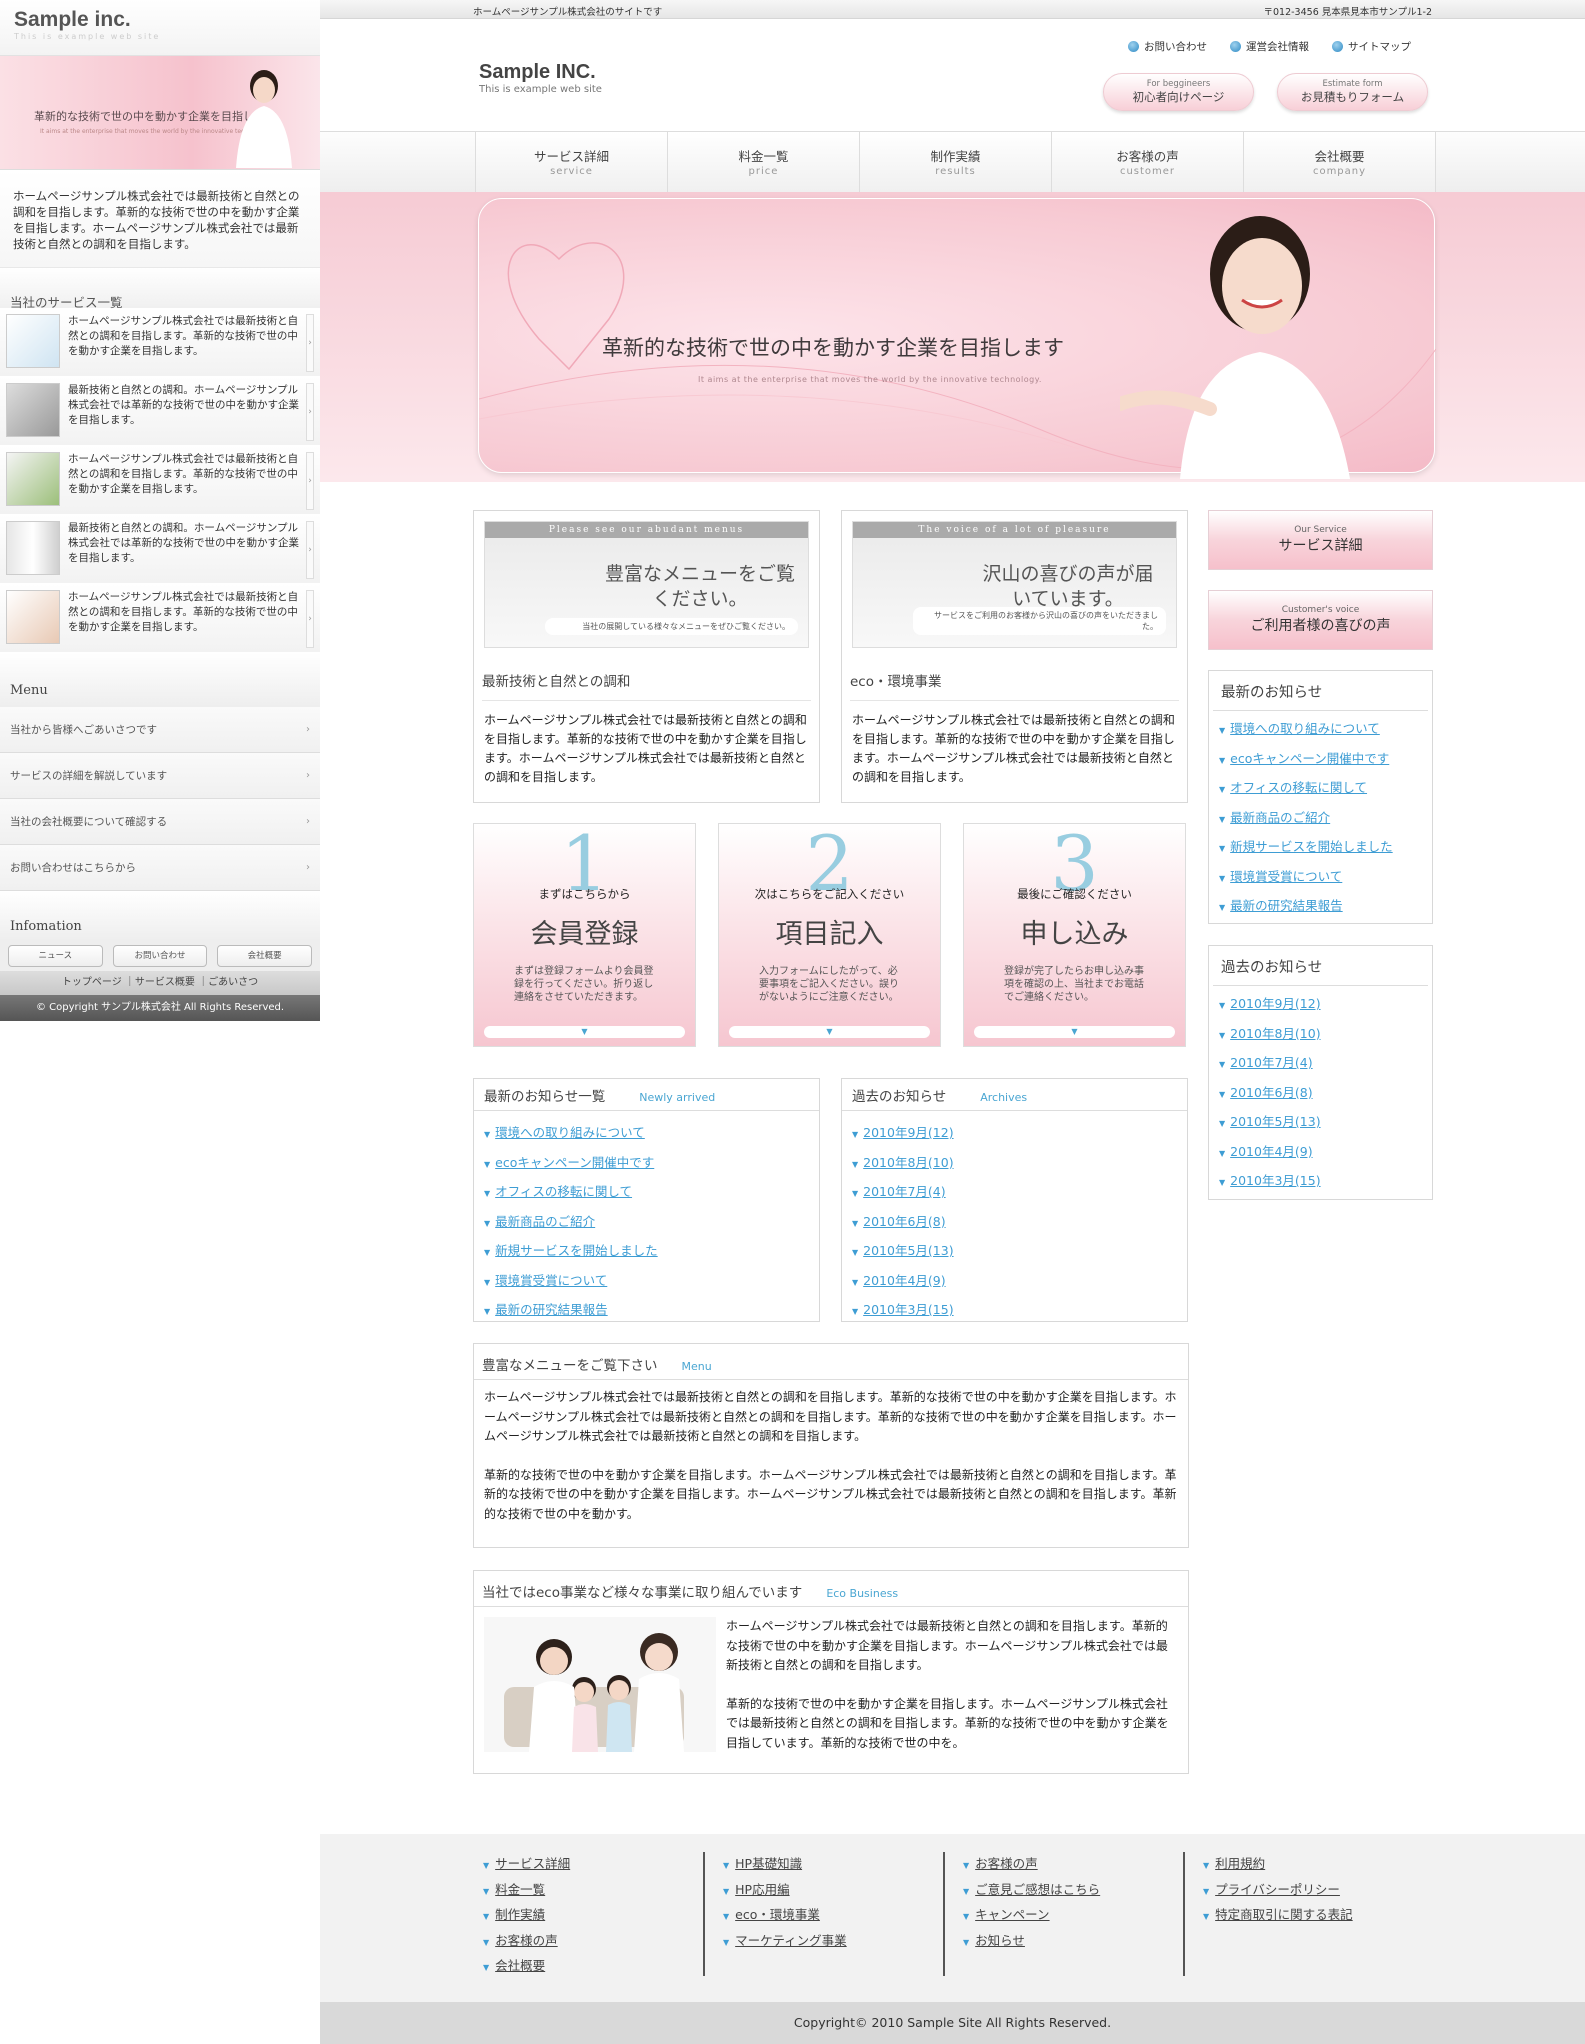 The height and width of the screenshot is (2044, 1585). Describe the element at coordinates (1073, 1891) in the screenshot. I see `footer-link: ▼ ご意見ご感想はこちら` at that location.